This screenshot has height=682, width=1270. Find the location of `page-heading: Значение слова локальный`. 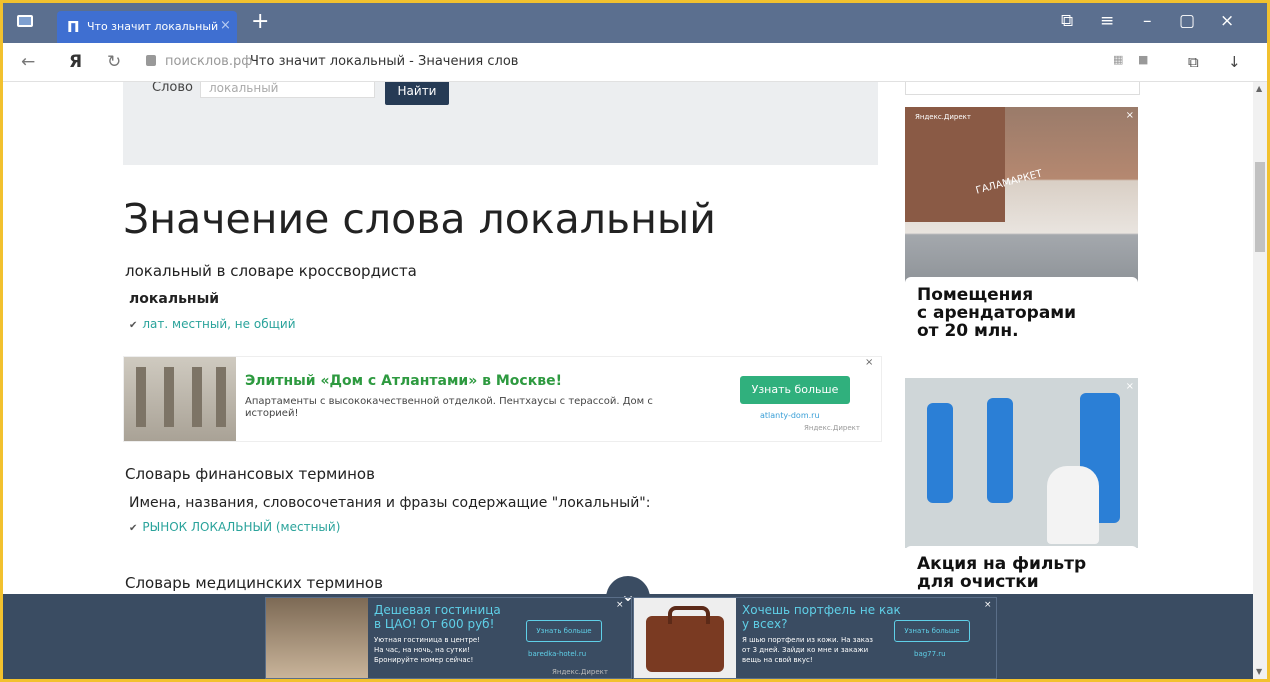

page-heading: Значение слова локальный is located at coordinates (419, 219).